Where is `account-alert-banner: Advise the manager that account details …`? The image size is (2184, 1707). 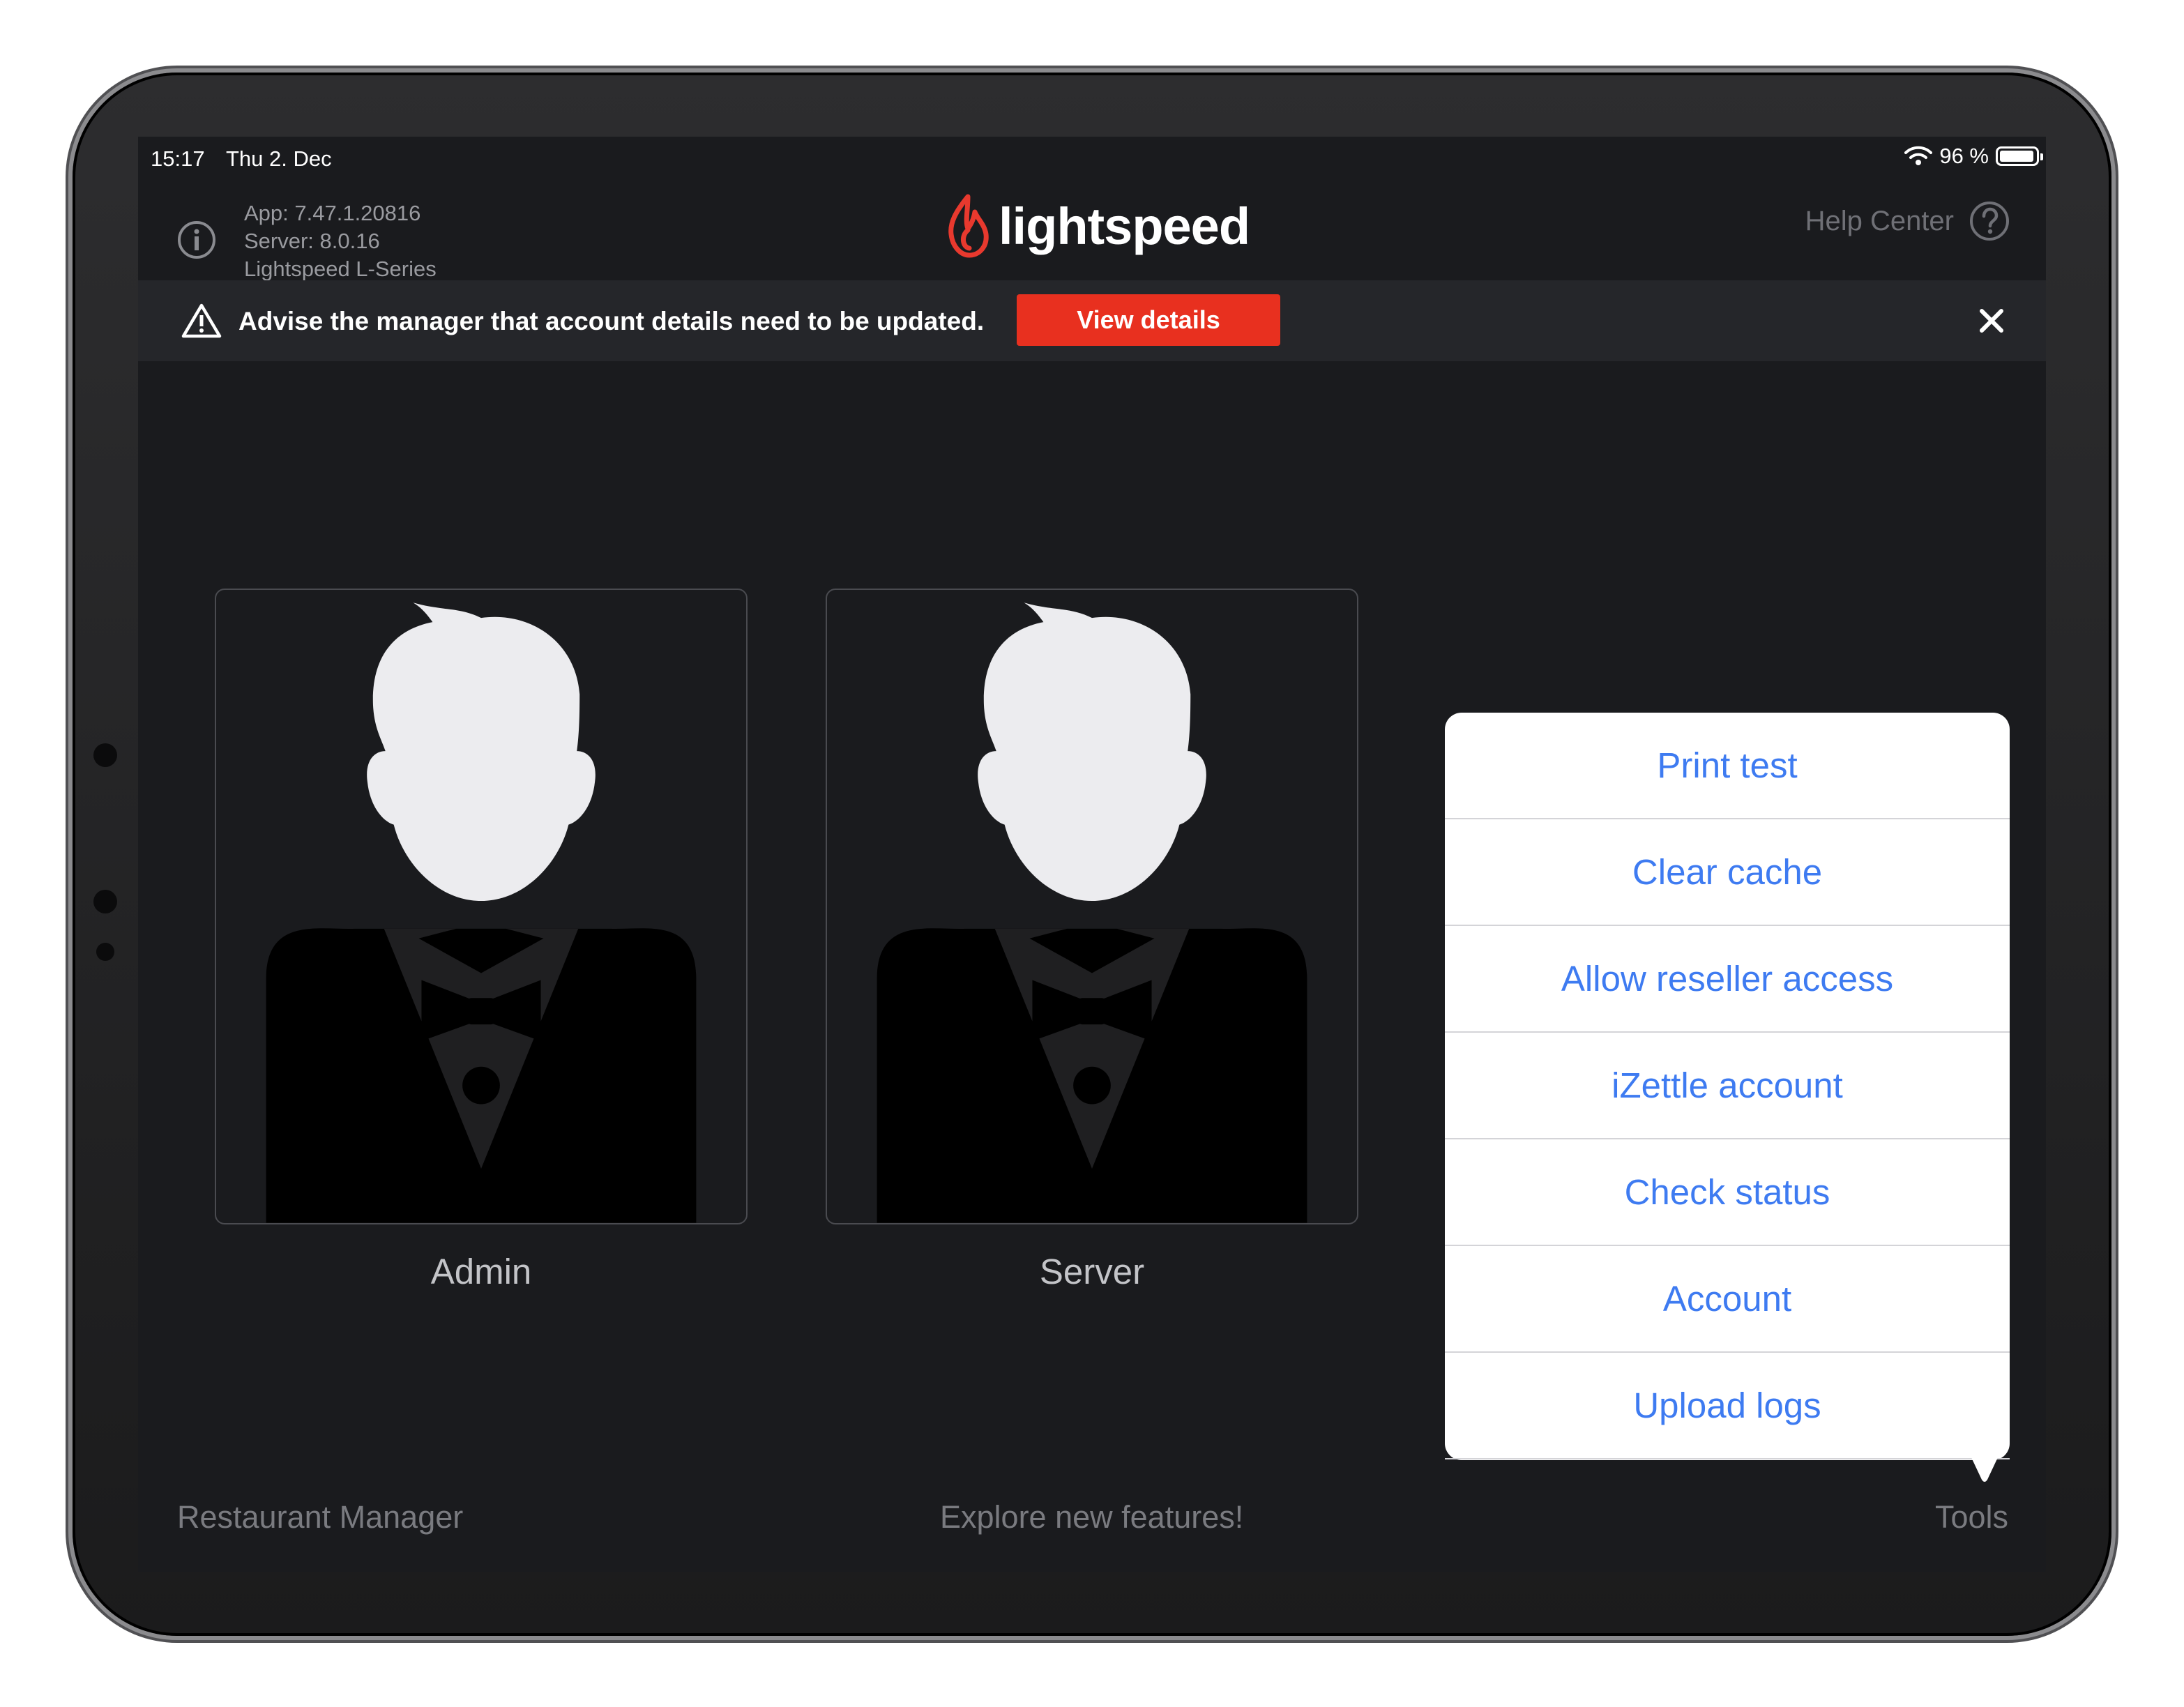 account-alert-banner: Advise the manager that account details … is located at coordinates (1092, 320).